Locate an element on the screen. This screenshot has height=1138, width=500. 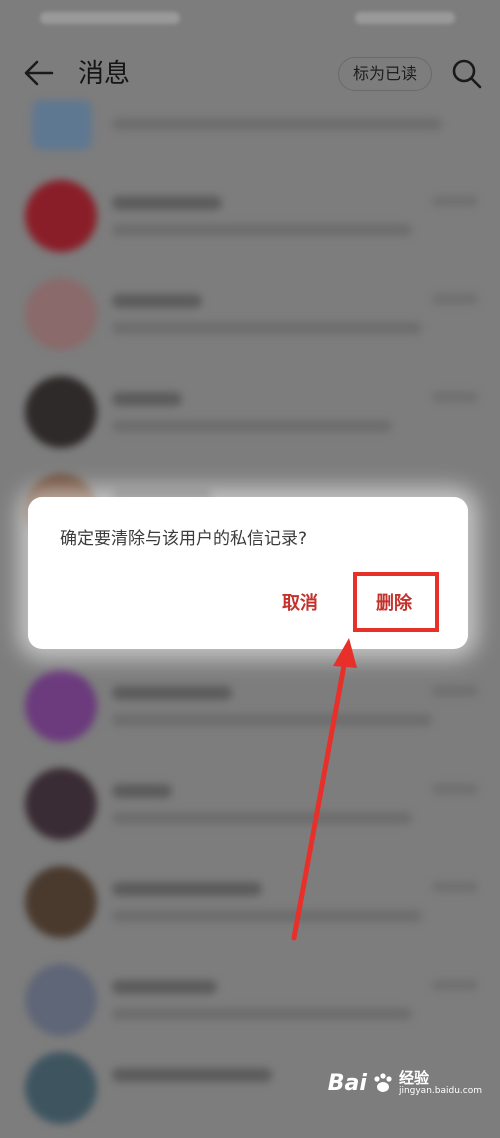
annotation-highlight-box is located at coordinates (396, 602).